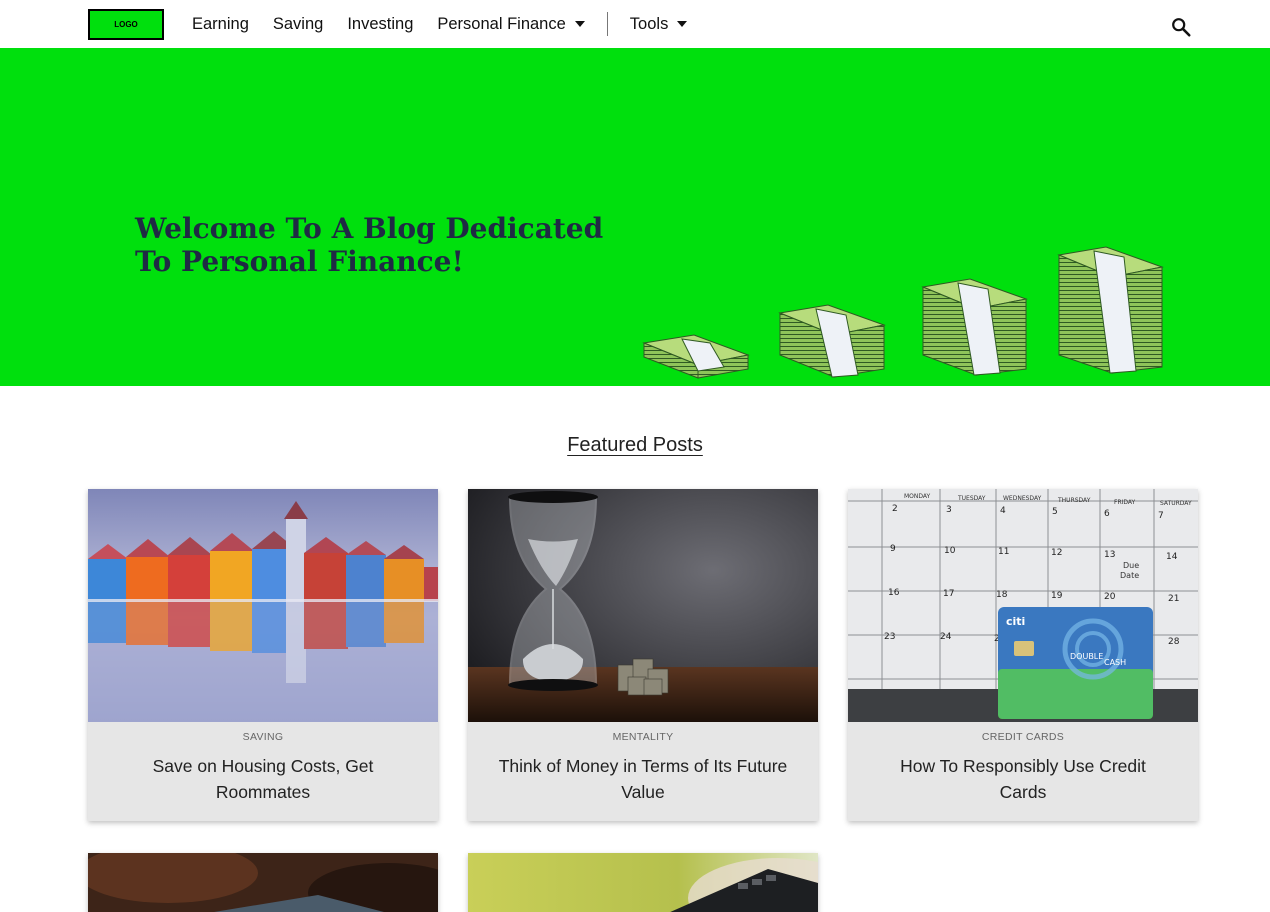 The image size is (1270, 912). Describe the element at coordinates (1023, 737) in the screenshot. I see `post-category: CREDIT CARDS` at that location.